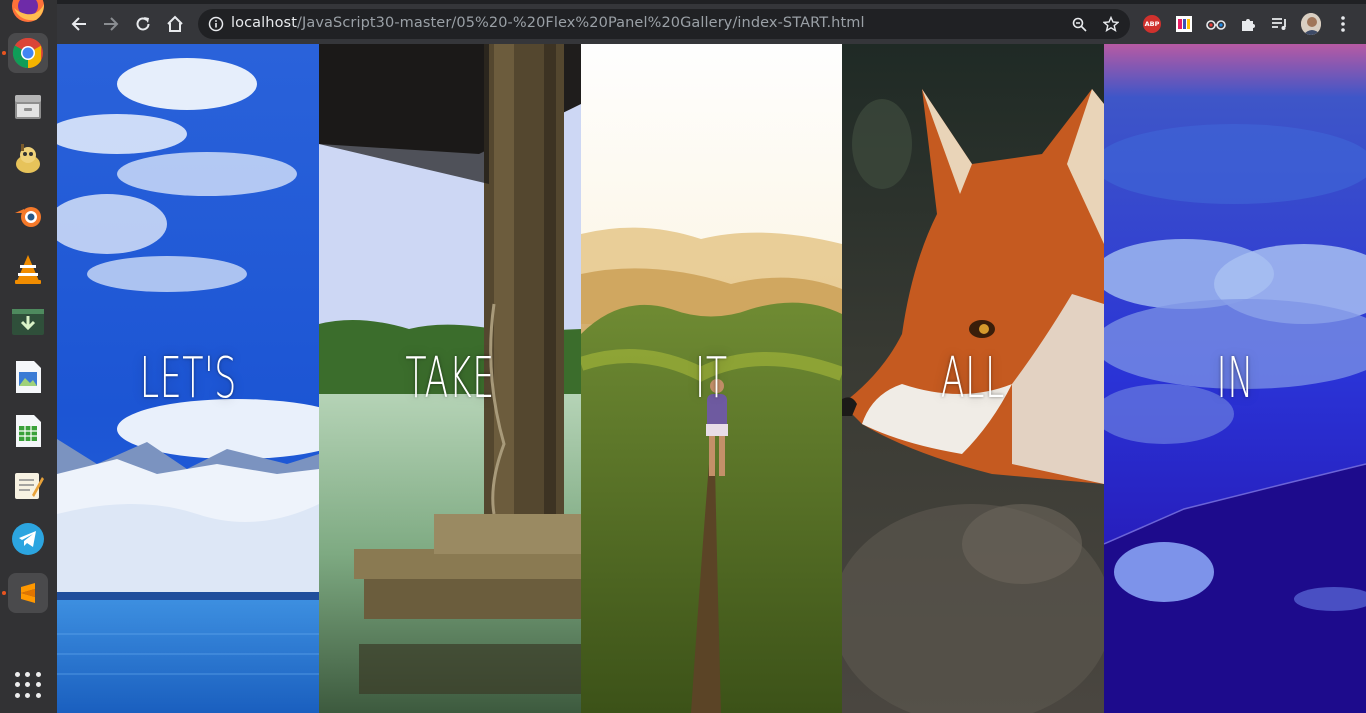 The height and width of the screenshot is (713, 1366). I want to click on document-viewer-icon, so click(28, 377).